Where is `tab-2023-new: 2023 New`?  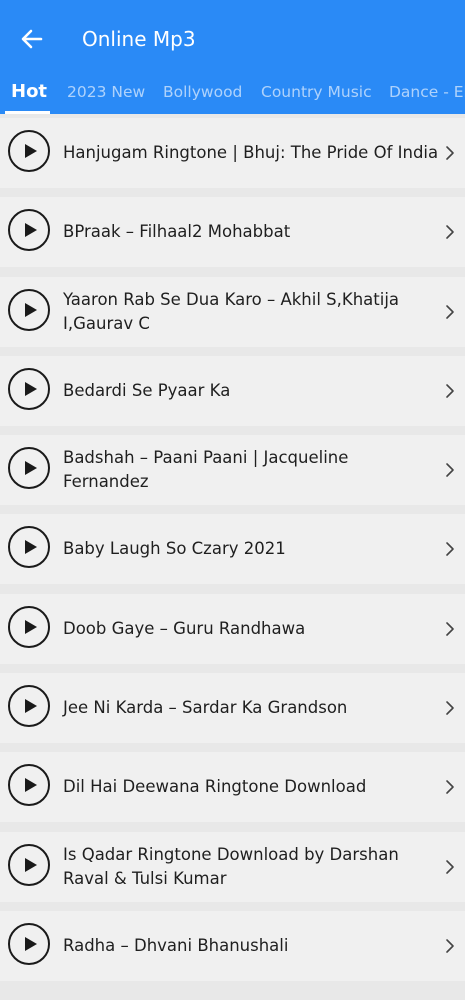
tab-2023-new: 2023 New is located at coordinates (106, 95).